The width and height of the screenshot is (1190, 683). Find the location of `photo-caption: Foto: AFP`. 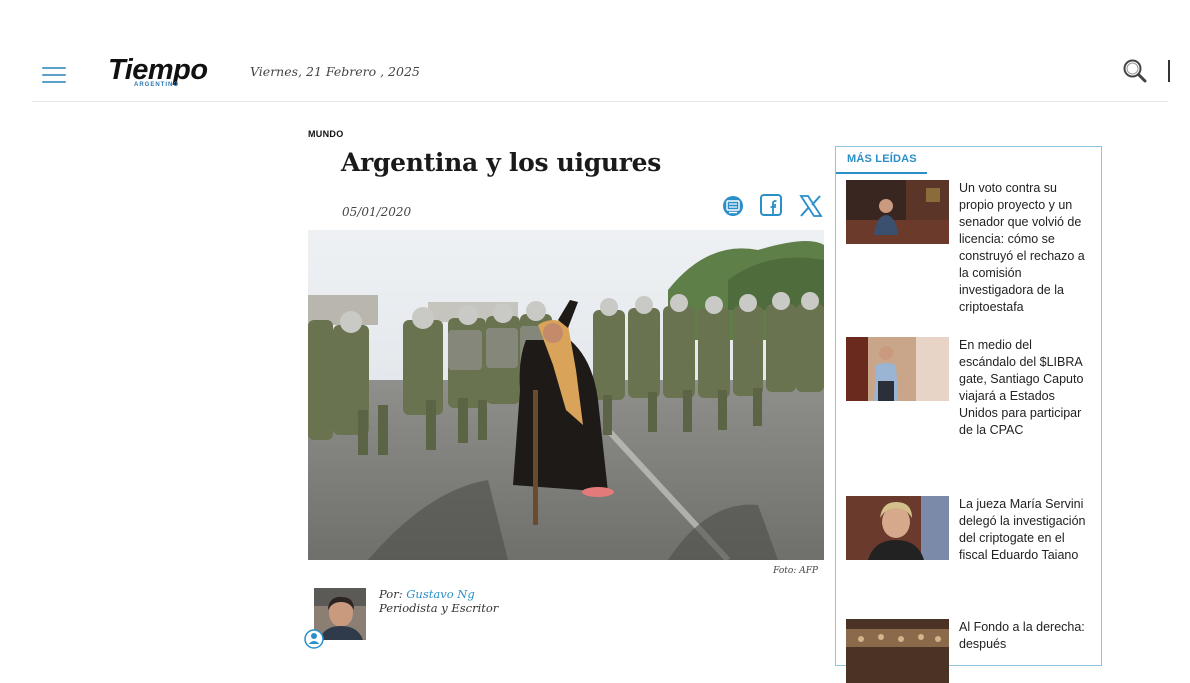

photo-caption: Foto: AFP is located at coordinates (795, 571).